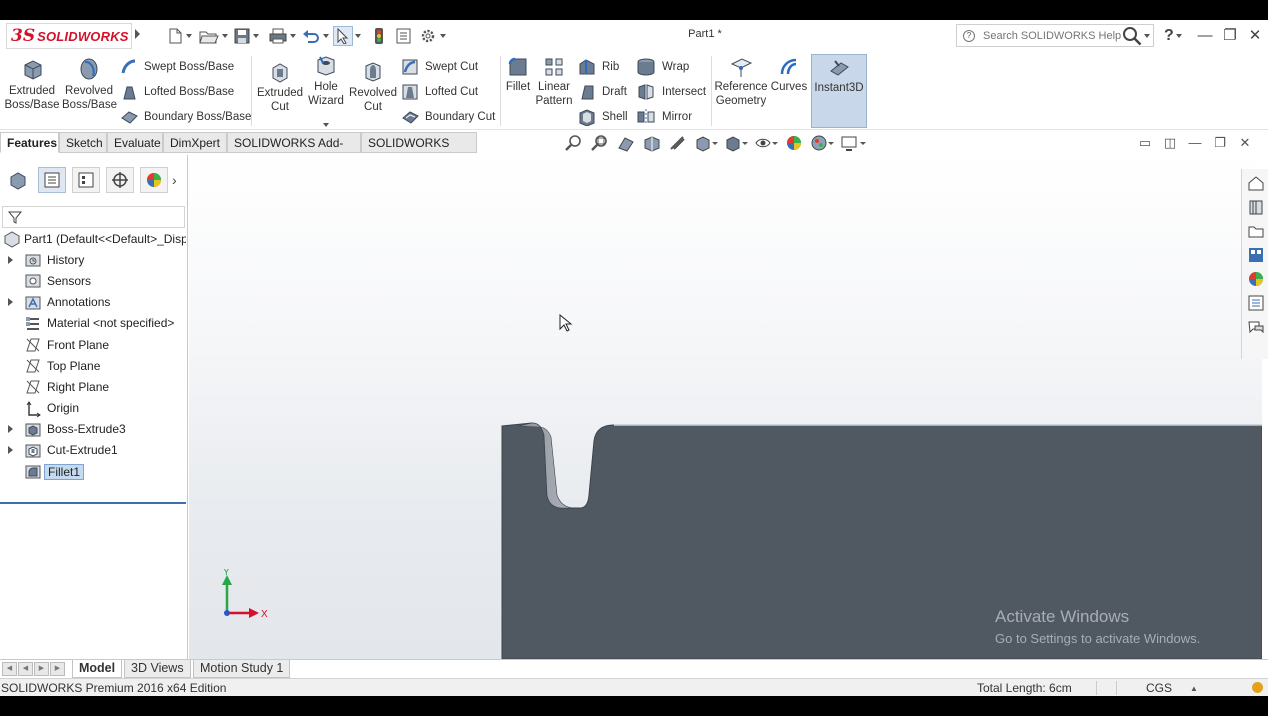  Describe the element at coordinates (839, 91) in the screenshot. I see `instant3d-button: Instant3D` at that location.